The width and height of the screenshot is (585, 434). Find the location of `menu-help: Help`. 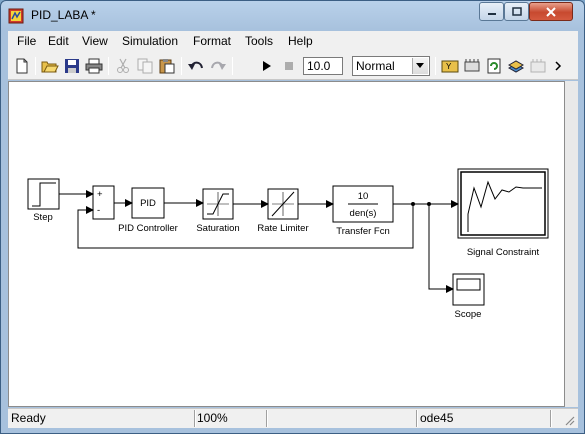

menu-help: Help is located at coordinates (300, 41).